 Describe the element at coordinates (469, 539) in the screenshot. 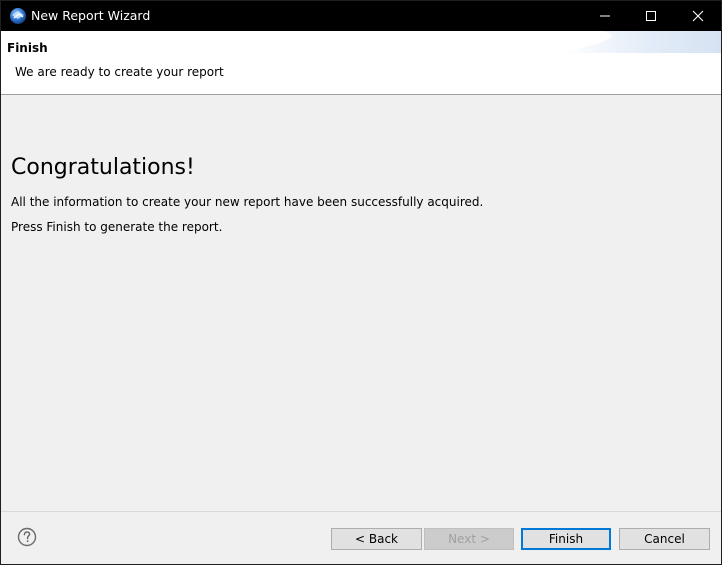

I see `next-button: Next >` at that location.